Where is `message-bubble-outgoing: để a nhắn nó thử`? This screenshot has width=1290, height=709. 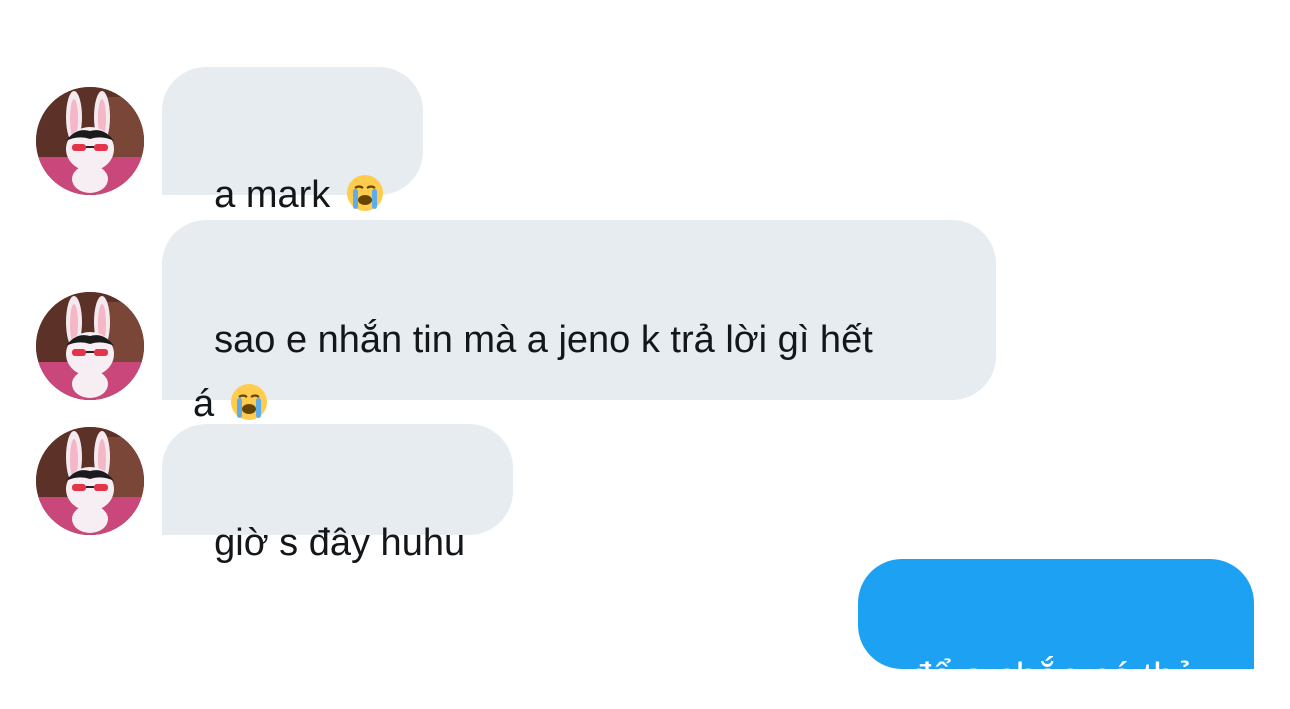
message-bubble-outgoing: để a nhắn nó thử is located at coordinates (1056, 628).